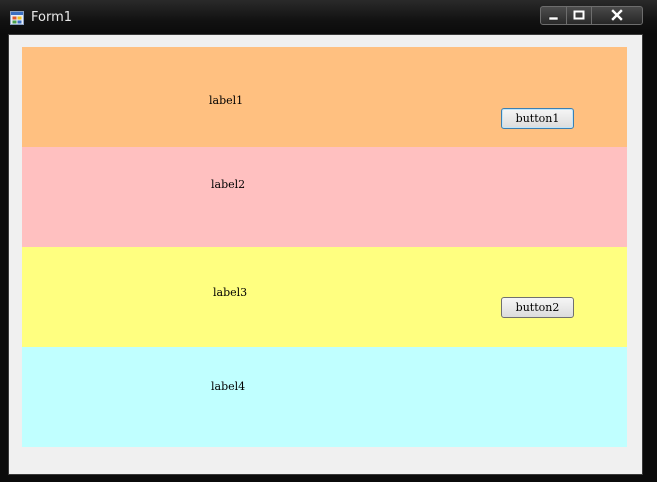 The image size is (657, 482). Describe the element at coordinates (230, 292) in the screenshot. I see `label-3: label3` at that location.